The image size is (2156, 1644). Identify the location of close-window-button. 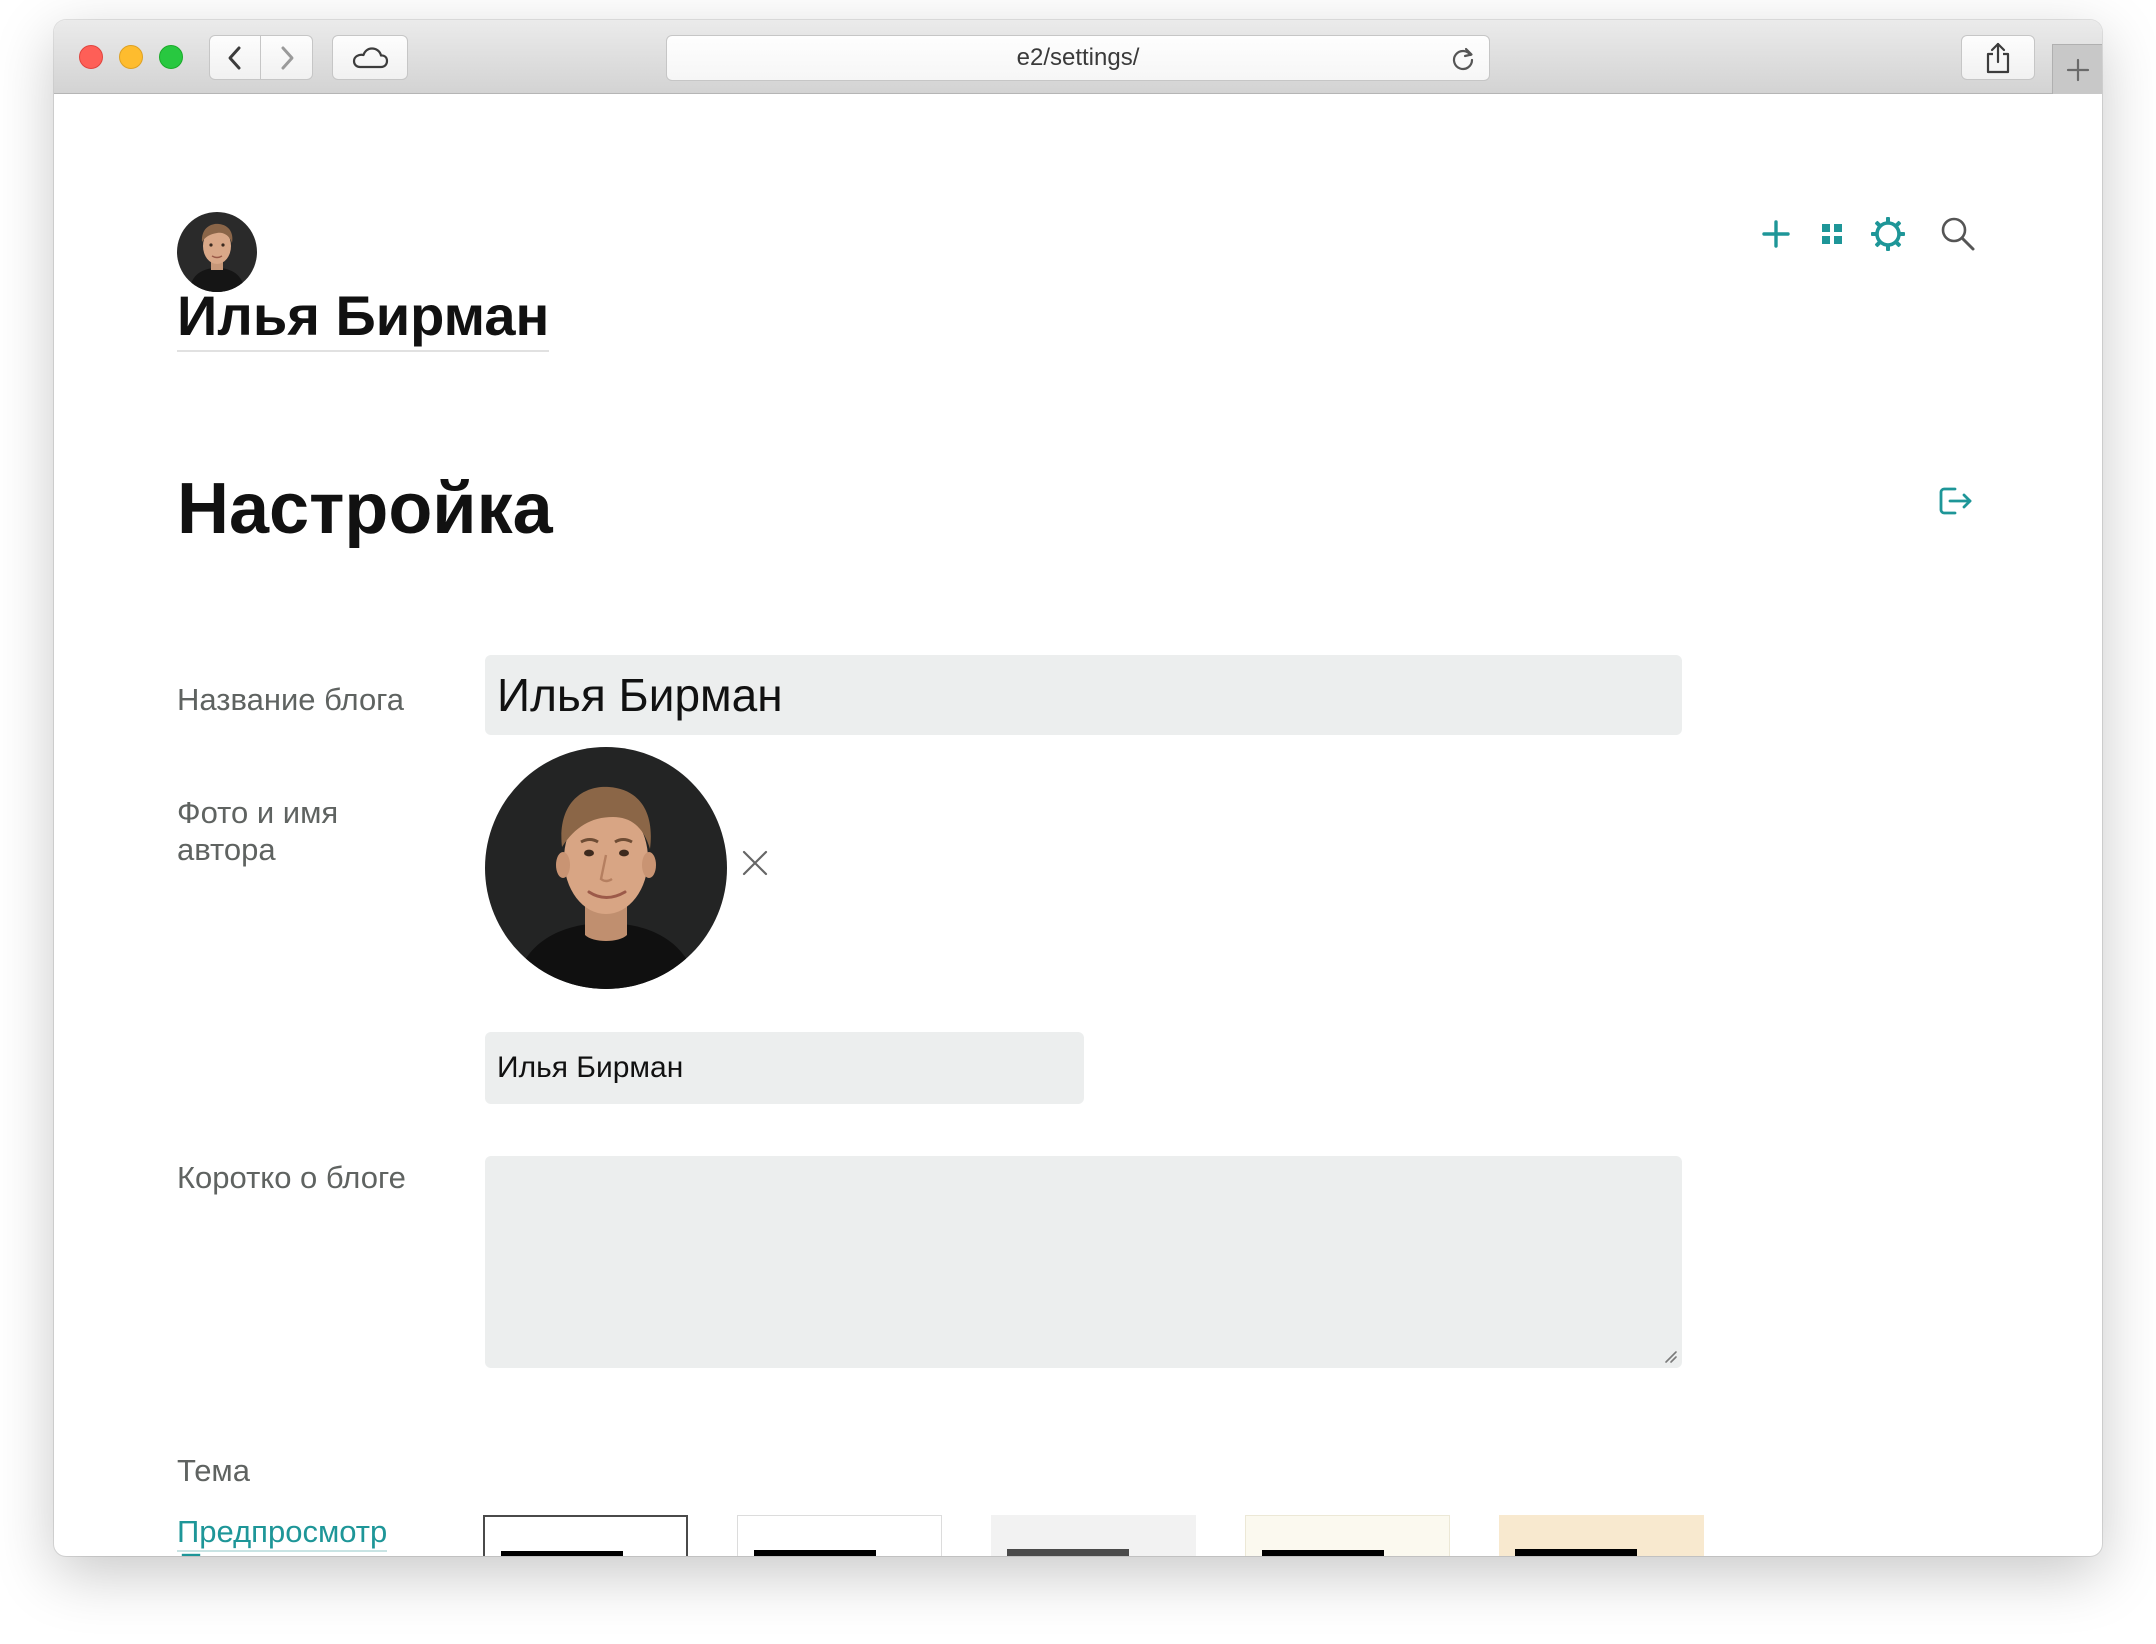
(91, 57).